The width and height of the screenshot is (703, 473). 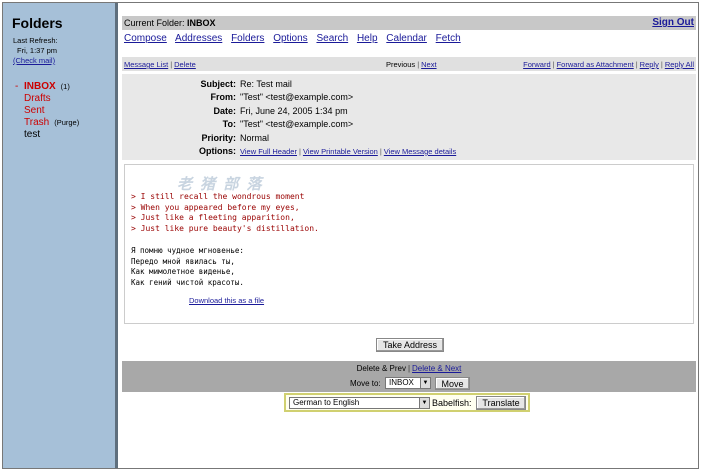 I want to click on folder-item-sent: Sent, so click(x=47, y=111).